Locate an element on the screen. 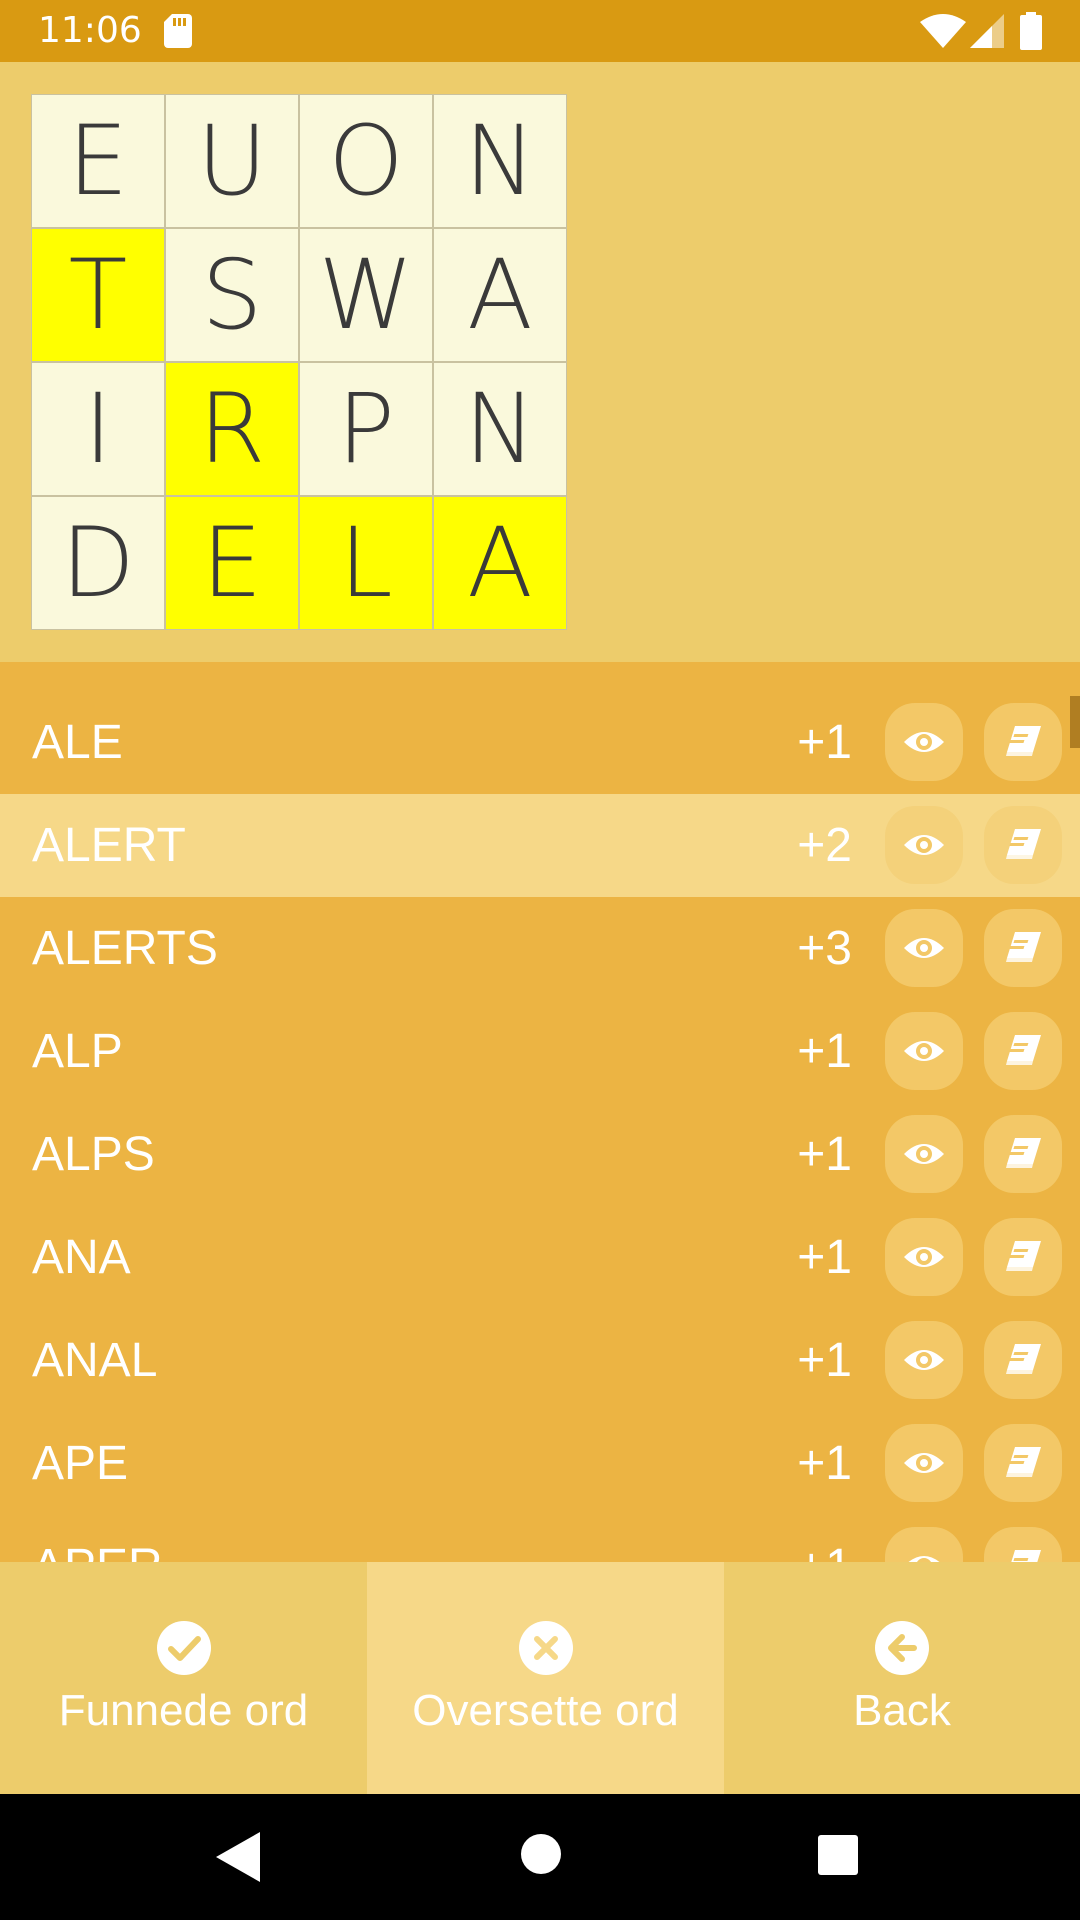 This screenshot has width=1080, height=1920. word-row: ALPS +1 is located at coordinates (540, 1154).